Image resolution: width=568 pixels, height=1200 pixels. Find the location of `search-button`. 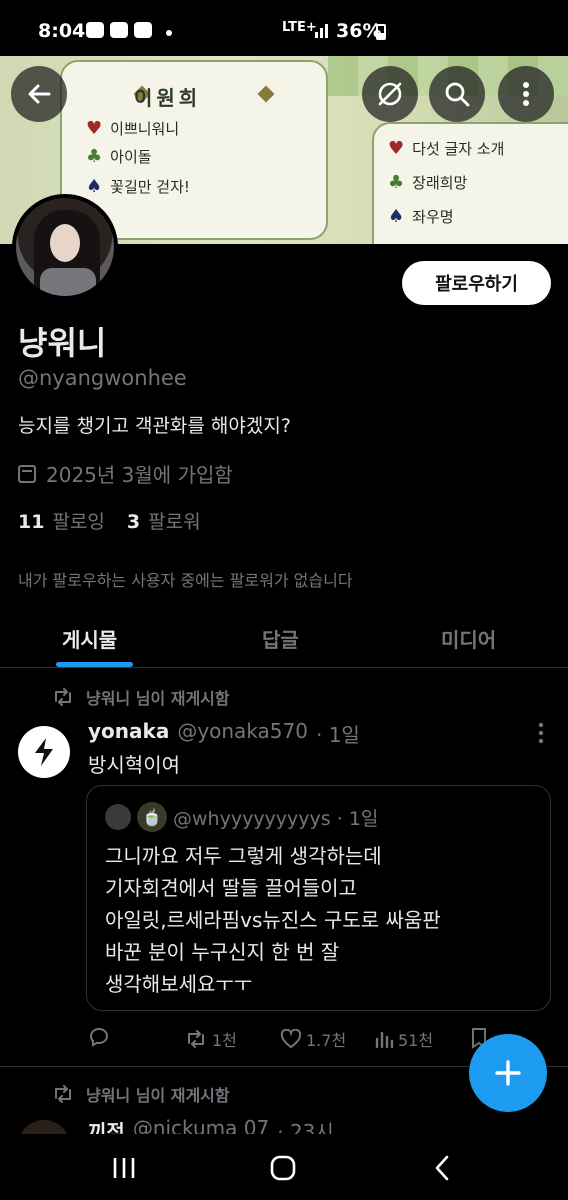

search-button is located at coordinates (457, 94).